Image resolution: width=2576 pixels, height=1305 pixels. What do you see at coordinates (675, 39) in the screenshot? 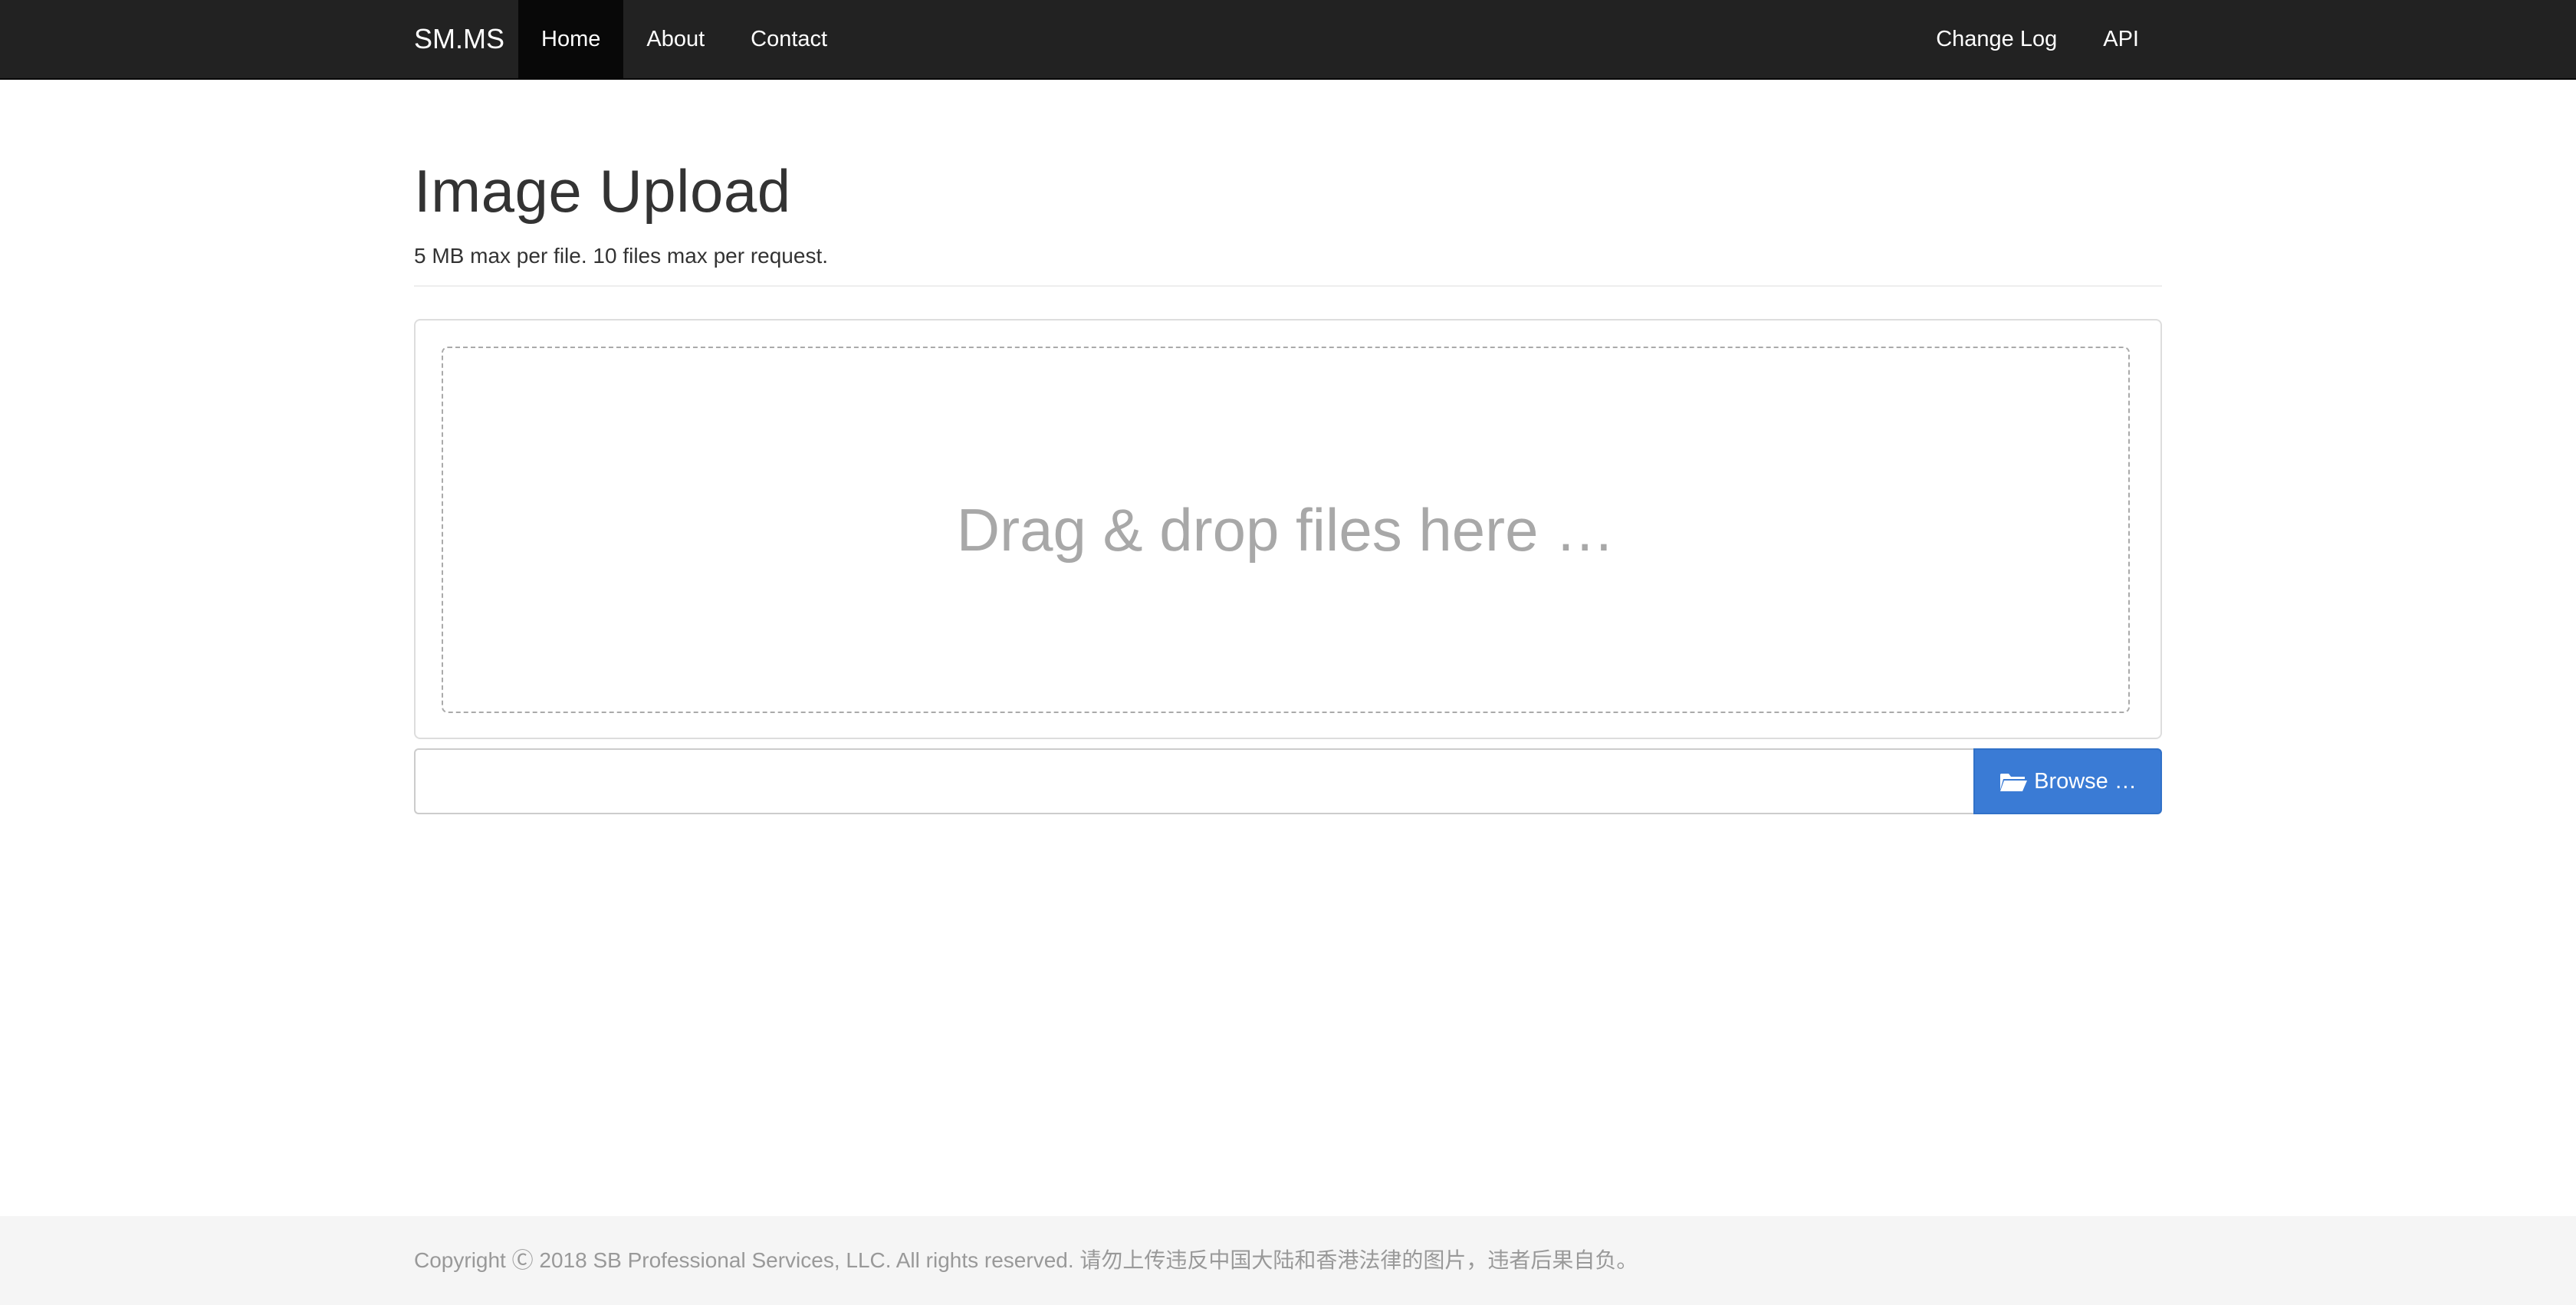
I see `nav-item-about: About` at bounding box center [675, 39].